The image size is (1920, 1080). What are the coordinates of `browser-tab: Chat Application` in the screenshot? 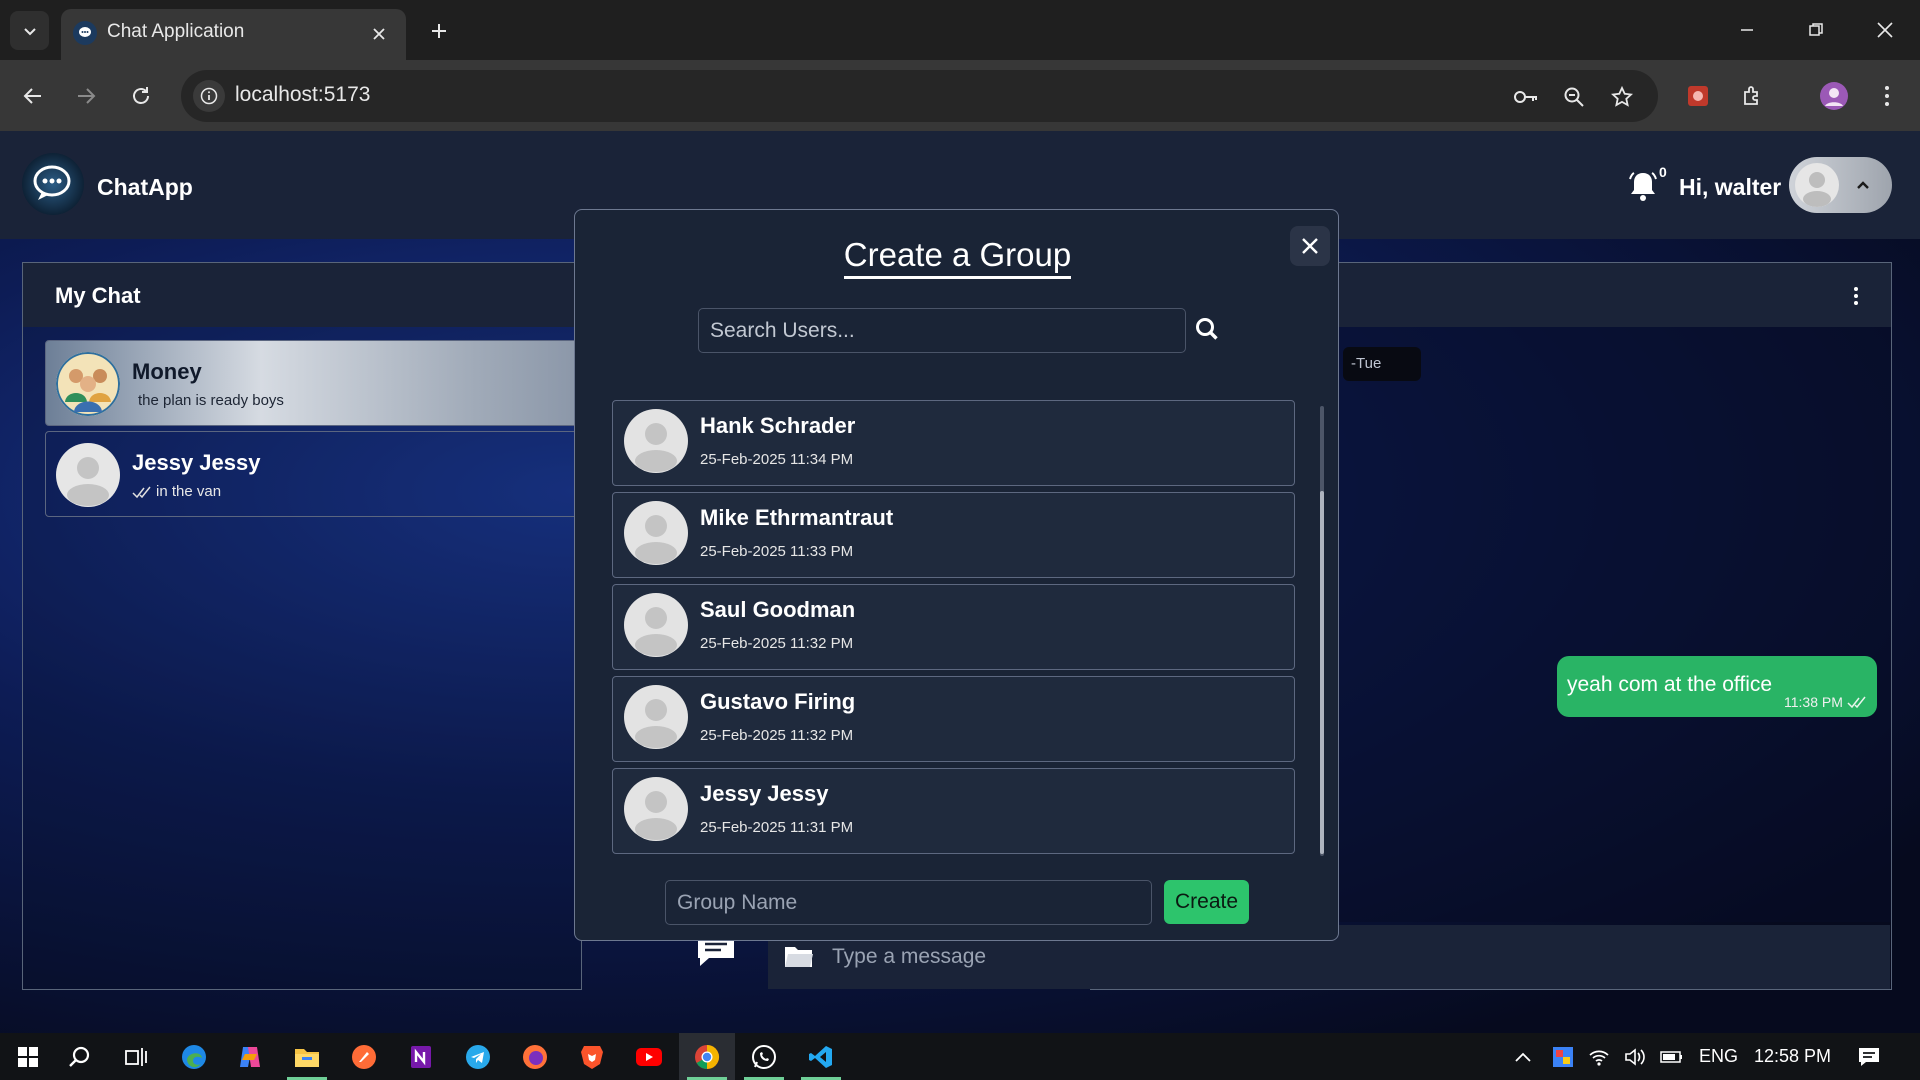 It's located at (233, 34).